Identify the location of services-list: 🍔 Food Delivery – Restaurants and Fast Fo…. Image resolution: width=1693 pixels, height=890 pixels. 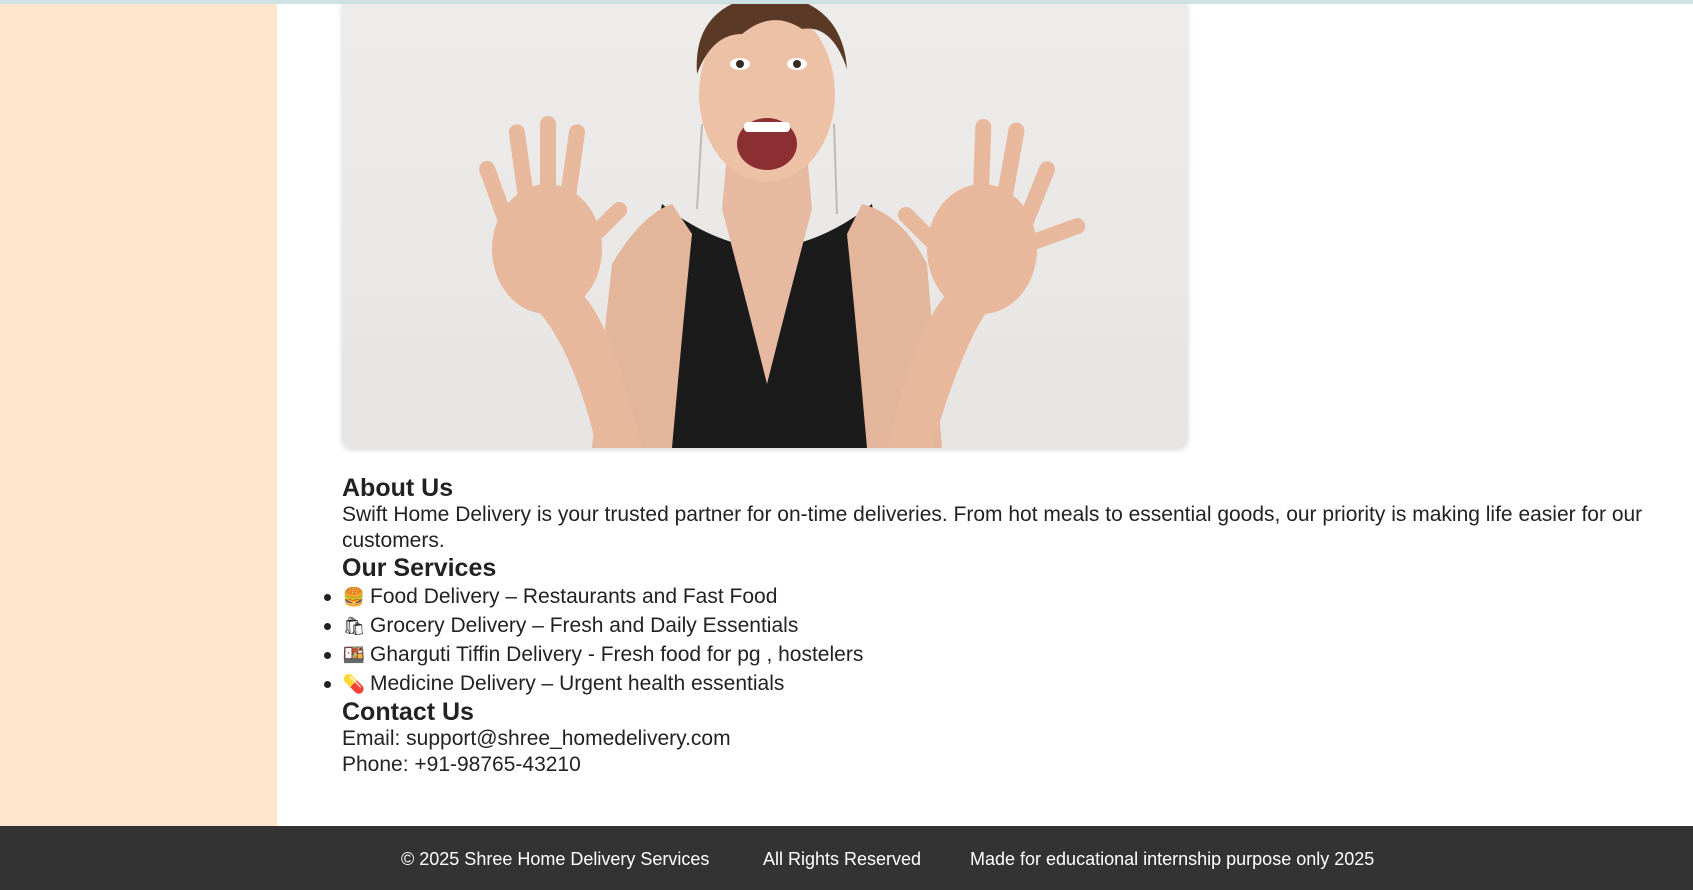
(1003, 640).